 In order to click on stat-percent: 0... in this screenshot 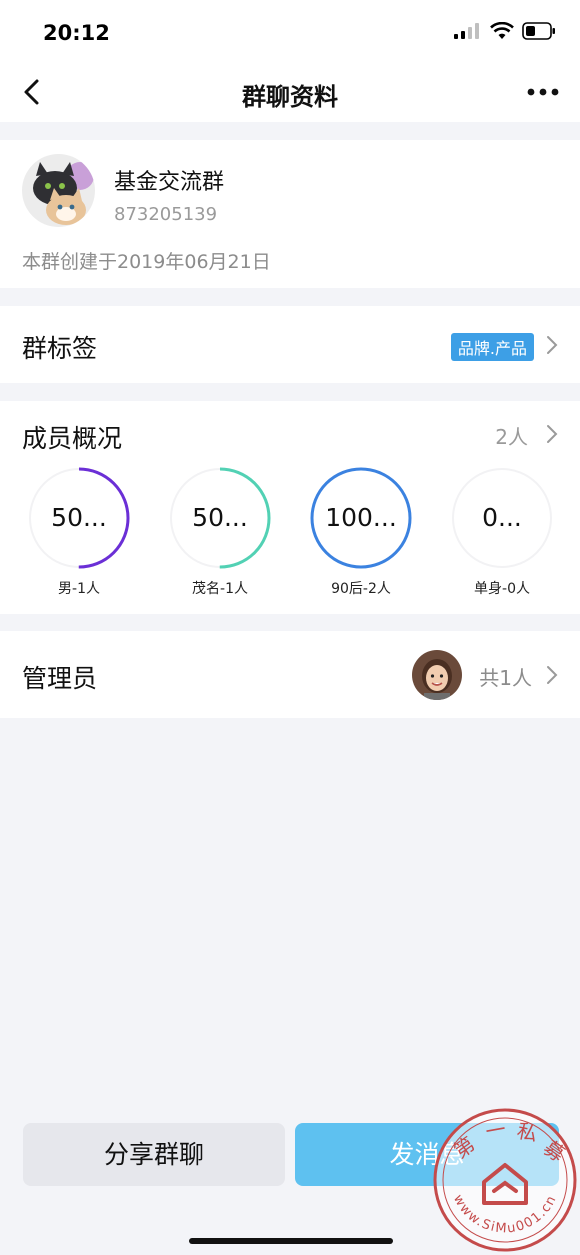, I will do `click(502, 517)`.